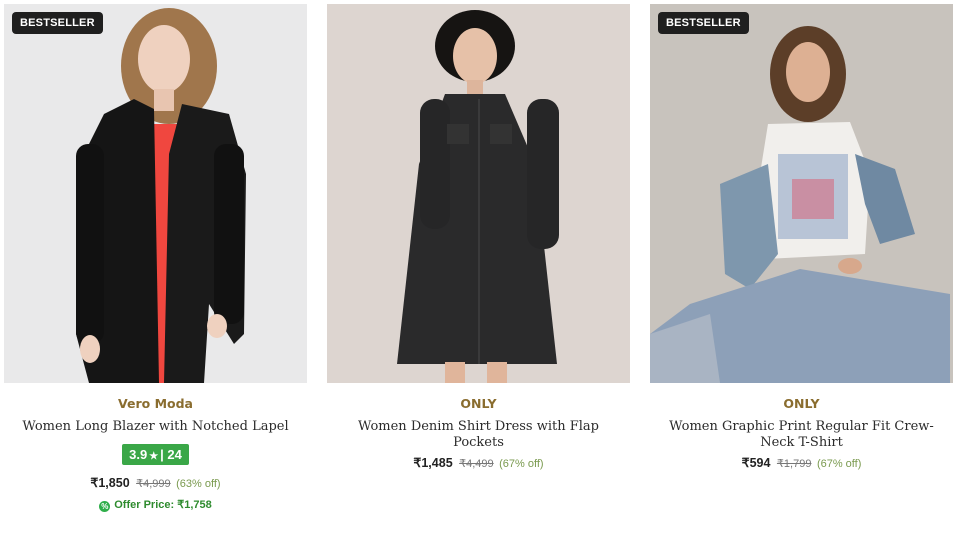 The height and width of the screenshot is (537, 954). What do you see at coordinates (105, 506) in the screenshot?
I see `offer-tag-icon: %` at bounding box center [105, 506].